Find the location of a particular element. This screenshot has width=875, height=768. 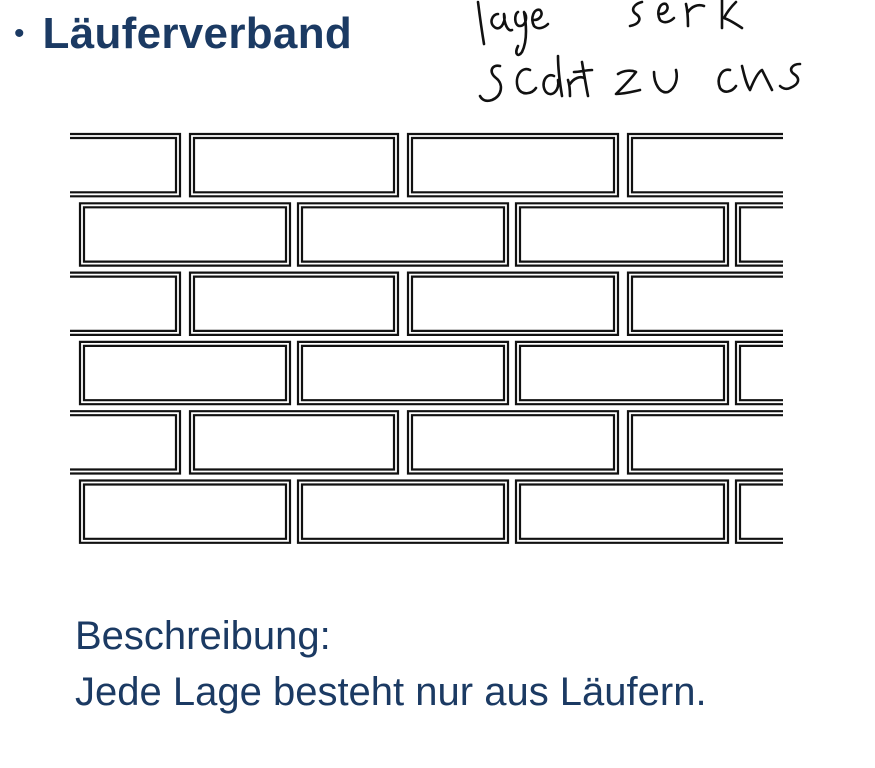

brick-course-4-brick-1-inner is located at coordinates (185, 373).